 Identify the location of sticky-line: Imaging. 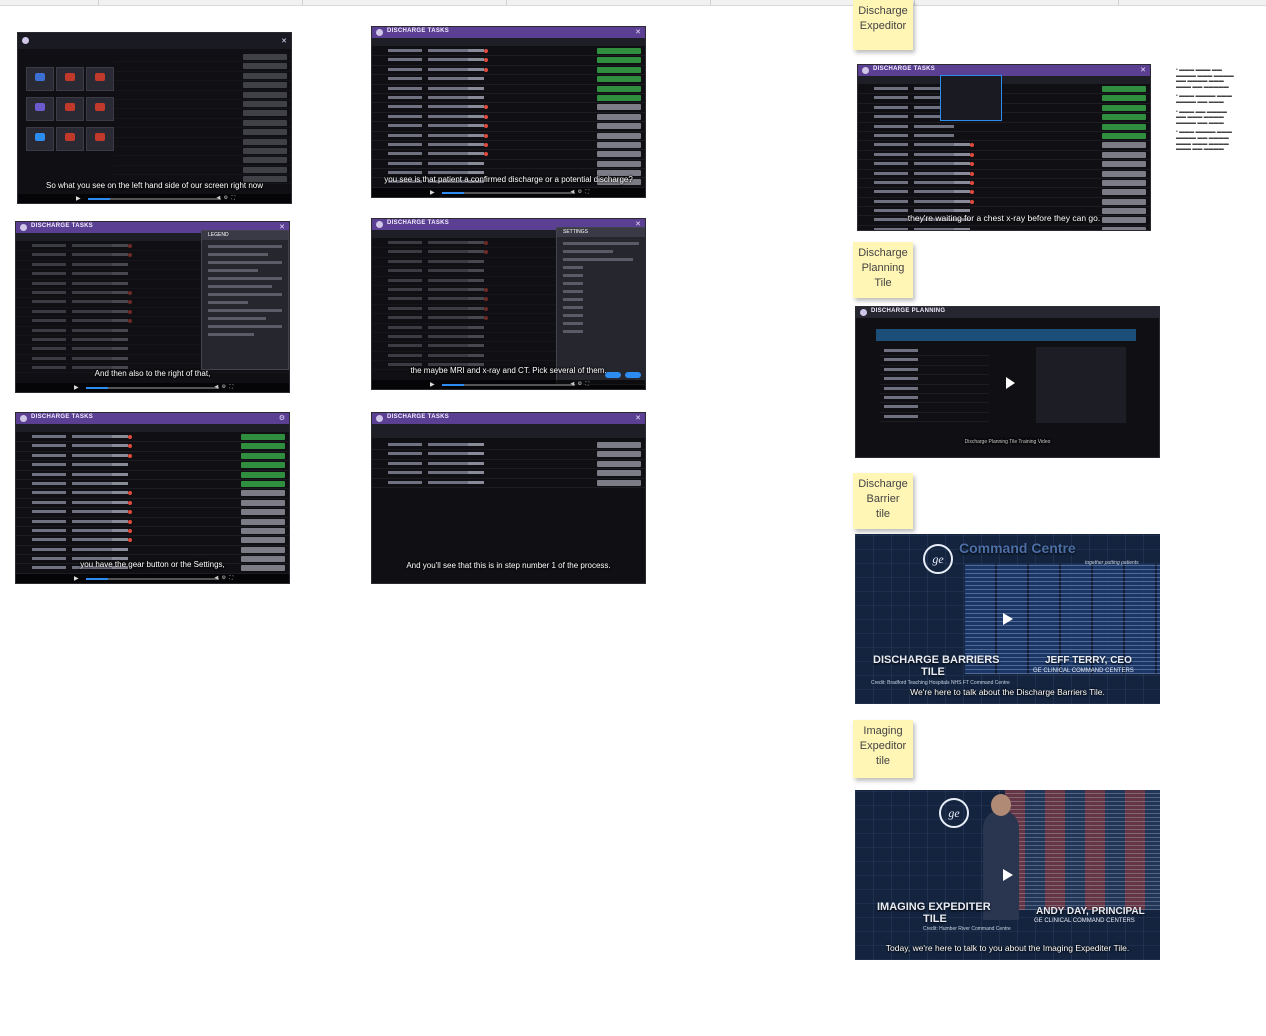
(883, 731).